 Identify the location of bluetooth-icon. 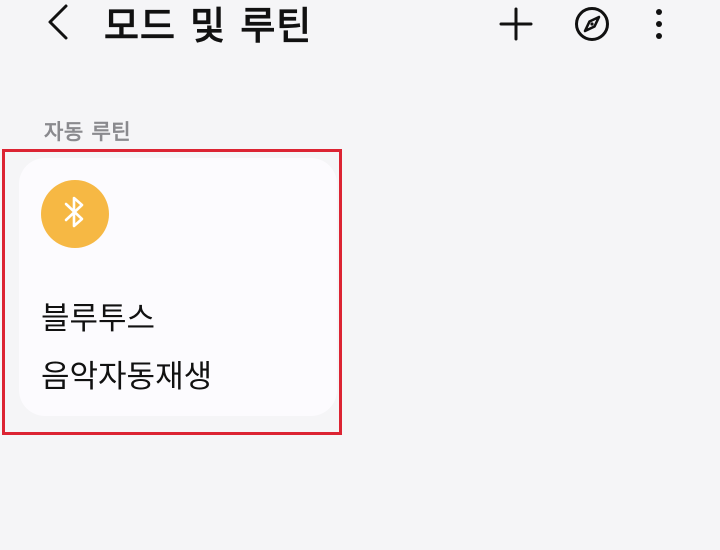
(75, 214).